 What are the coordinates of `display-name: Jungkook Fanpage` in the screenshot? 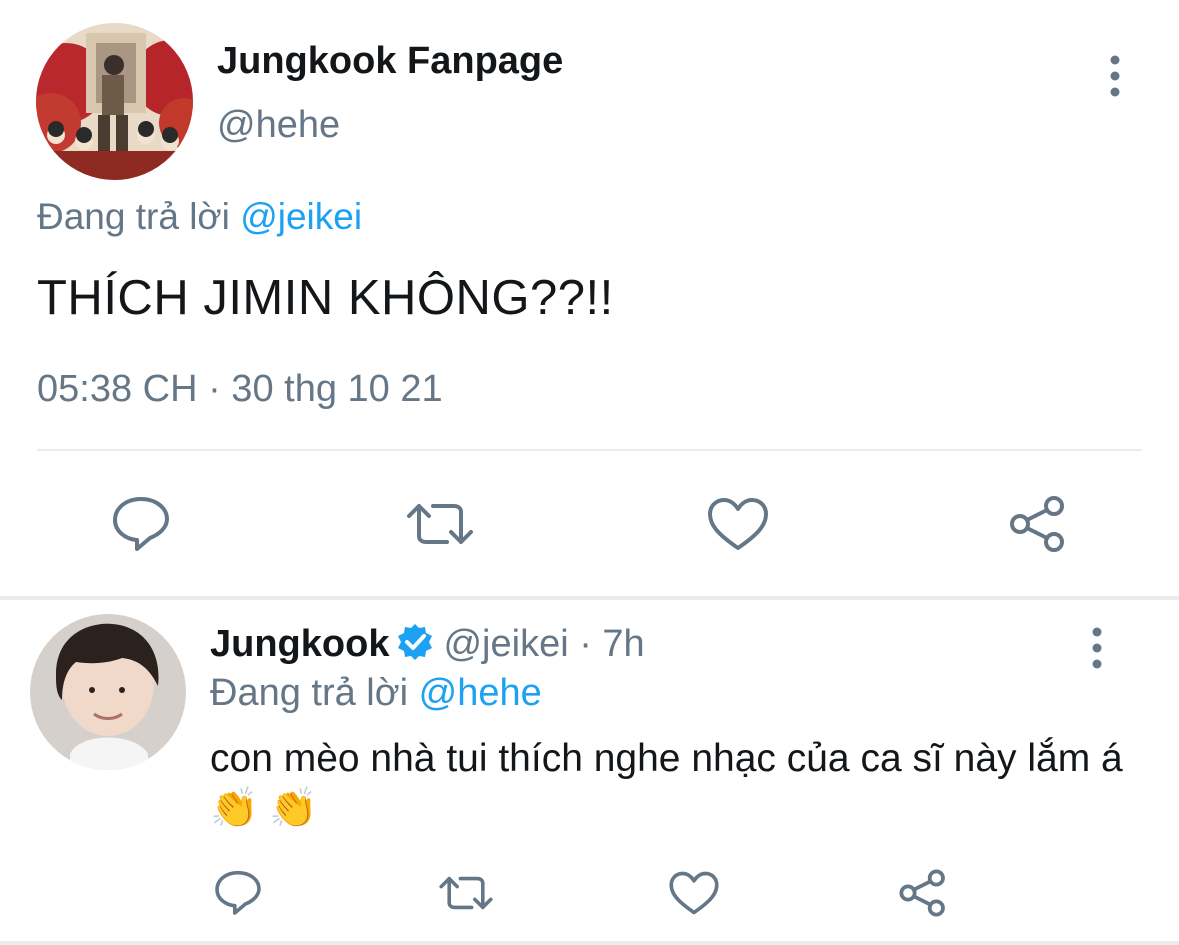 It's located at (390, 61).